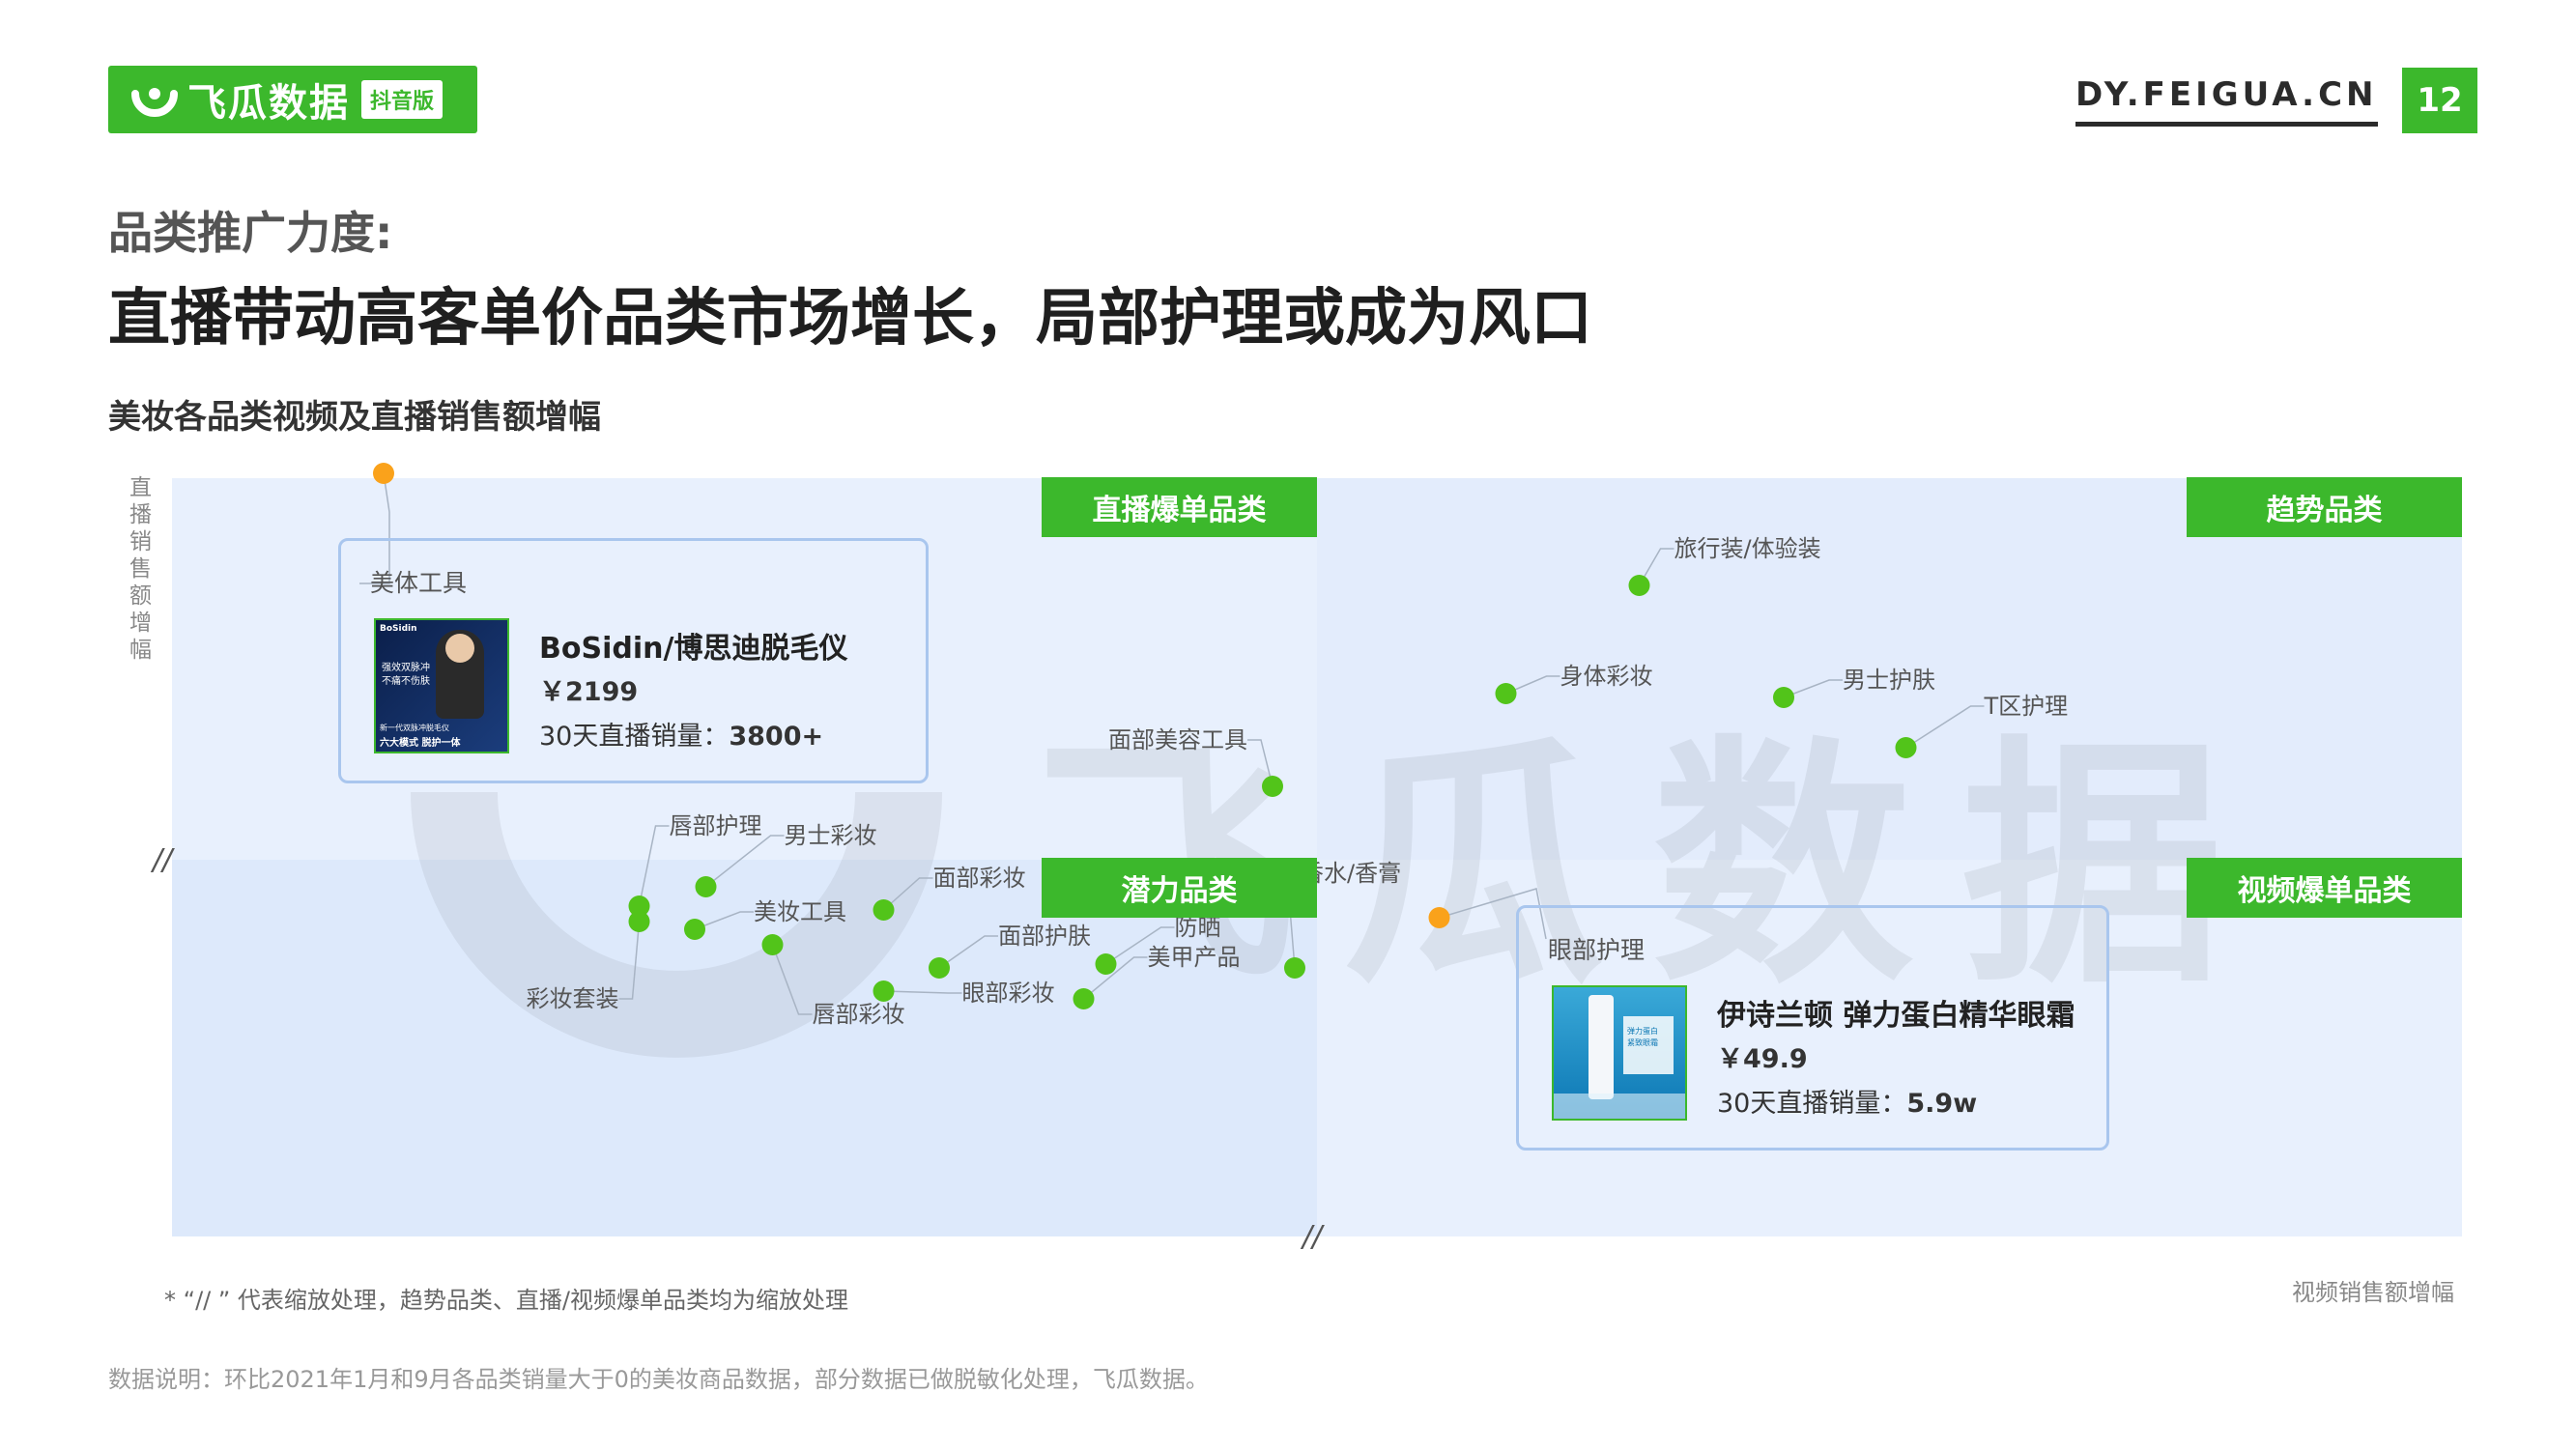 The width and height of the screenshot is (2576, 1449). I want to click on callout-product-name: 伊诗兰顿 弹力蛋白精华眼霜, so click(1896, 1016).